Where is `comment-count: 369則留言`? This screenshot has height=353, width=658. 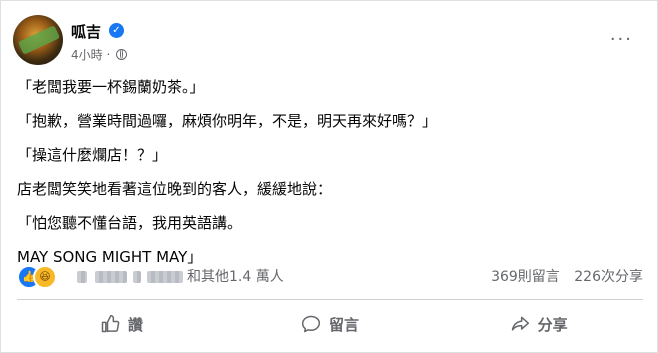 comment-count: 369則留言 is located at coordinates (525, 277).